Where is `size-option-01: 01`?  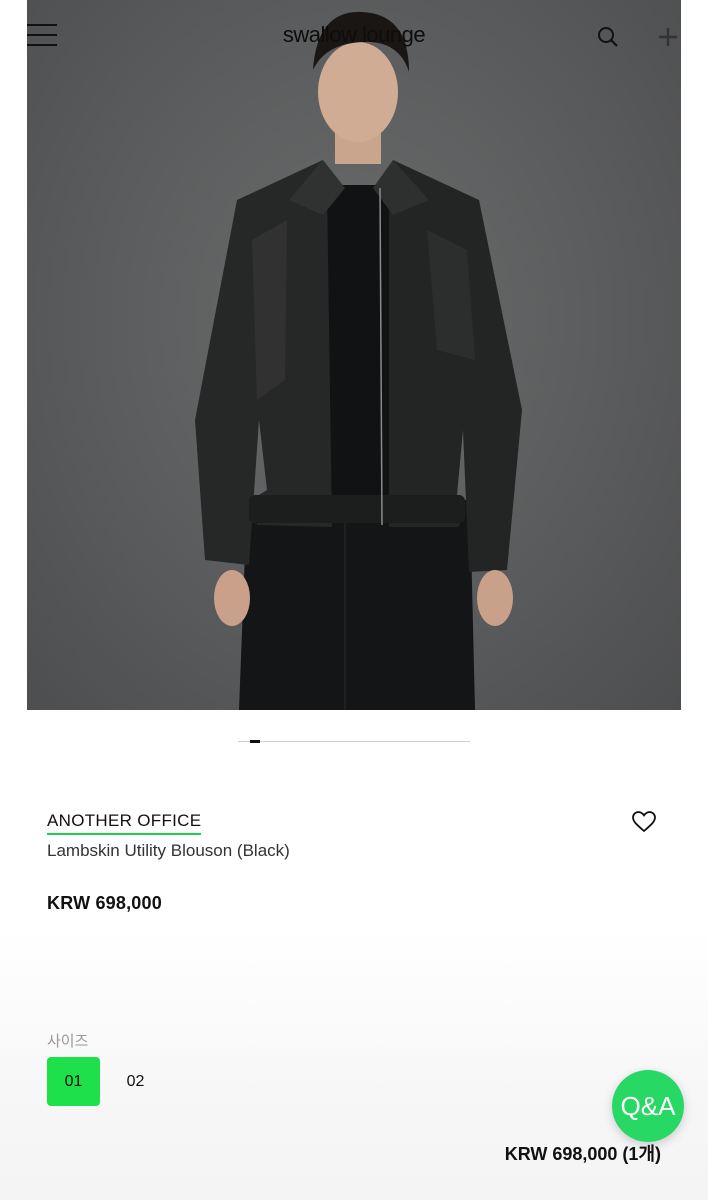
size-option-01: 01 is located at coordinates (73, 1081).